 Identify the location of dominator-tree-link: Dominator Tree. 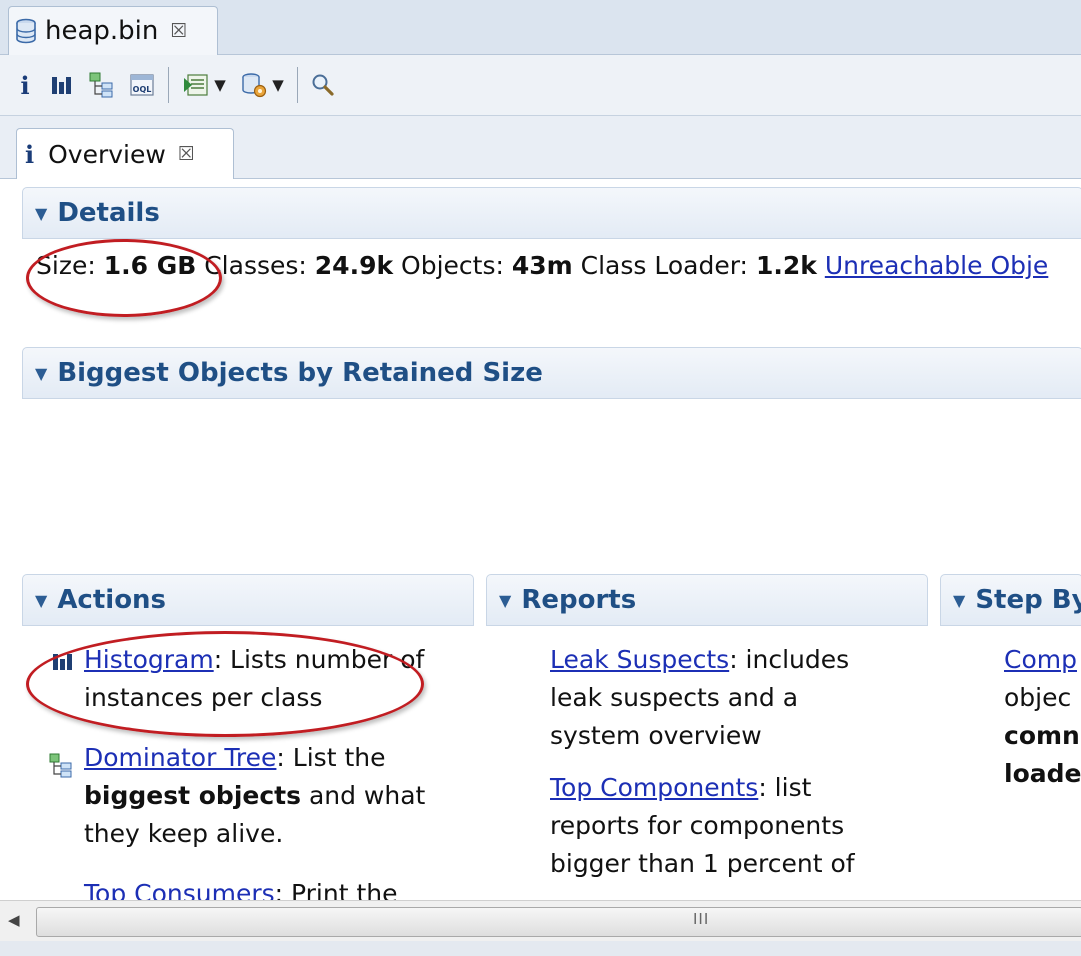
(180, 757).